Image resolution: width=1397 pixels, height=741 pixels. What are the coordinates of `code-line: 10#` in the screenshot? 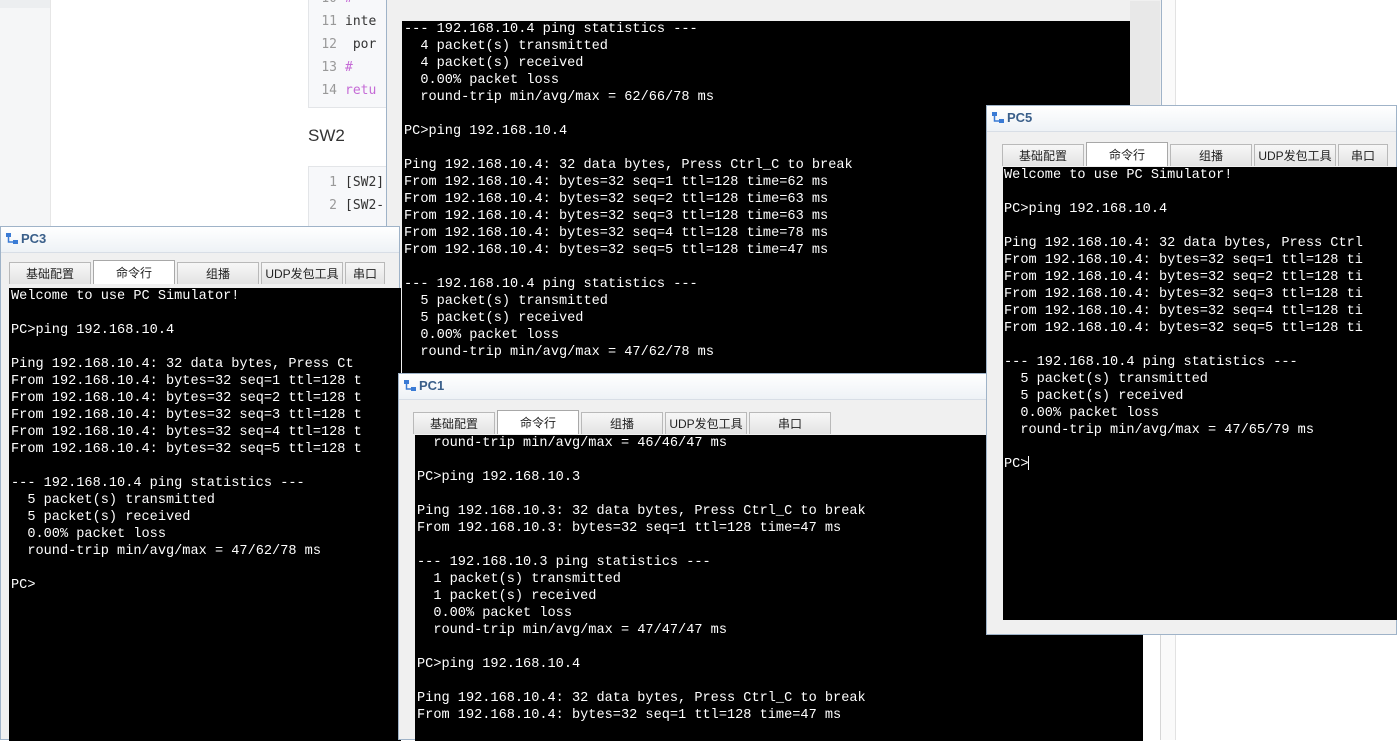 It's located at (350, 5).